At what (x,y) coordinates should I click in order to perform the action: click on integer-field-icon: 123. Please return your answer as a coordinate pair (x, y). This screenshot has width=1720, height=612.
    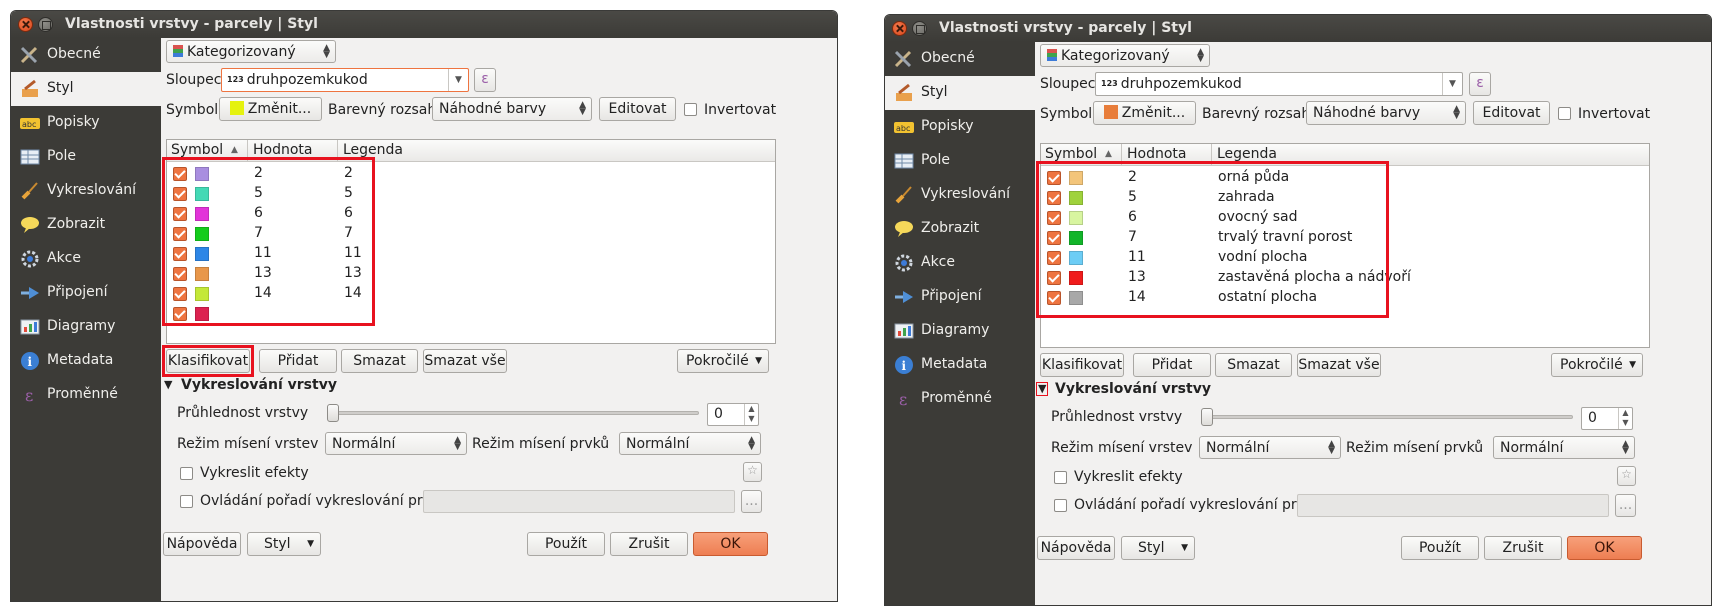
    Looking at the image, I should click on (235, 79).